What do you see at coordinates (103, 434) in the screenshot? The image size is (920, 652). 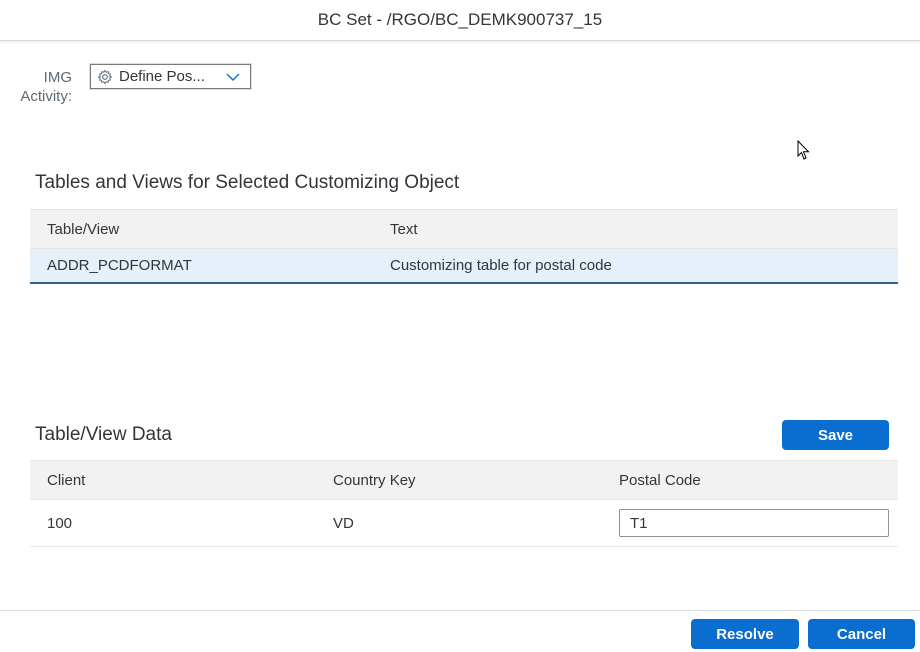 I see `data-section-title: Table/View Data` at bounding box center [103, 434].